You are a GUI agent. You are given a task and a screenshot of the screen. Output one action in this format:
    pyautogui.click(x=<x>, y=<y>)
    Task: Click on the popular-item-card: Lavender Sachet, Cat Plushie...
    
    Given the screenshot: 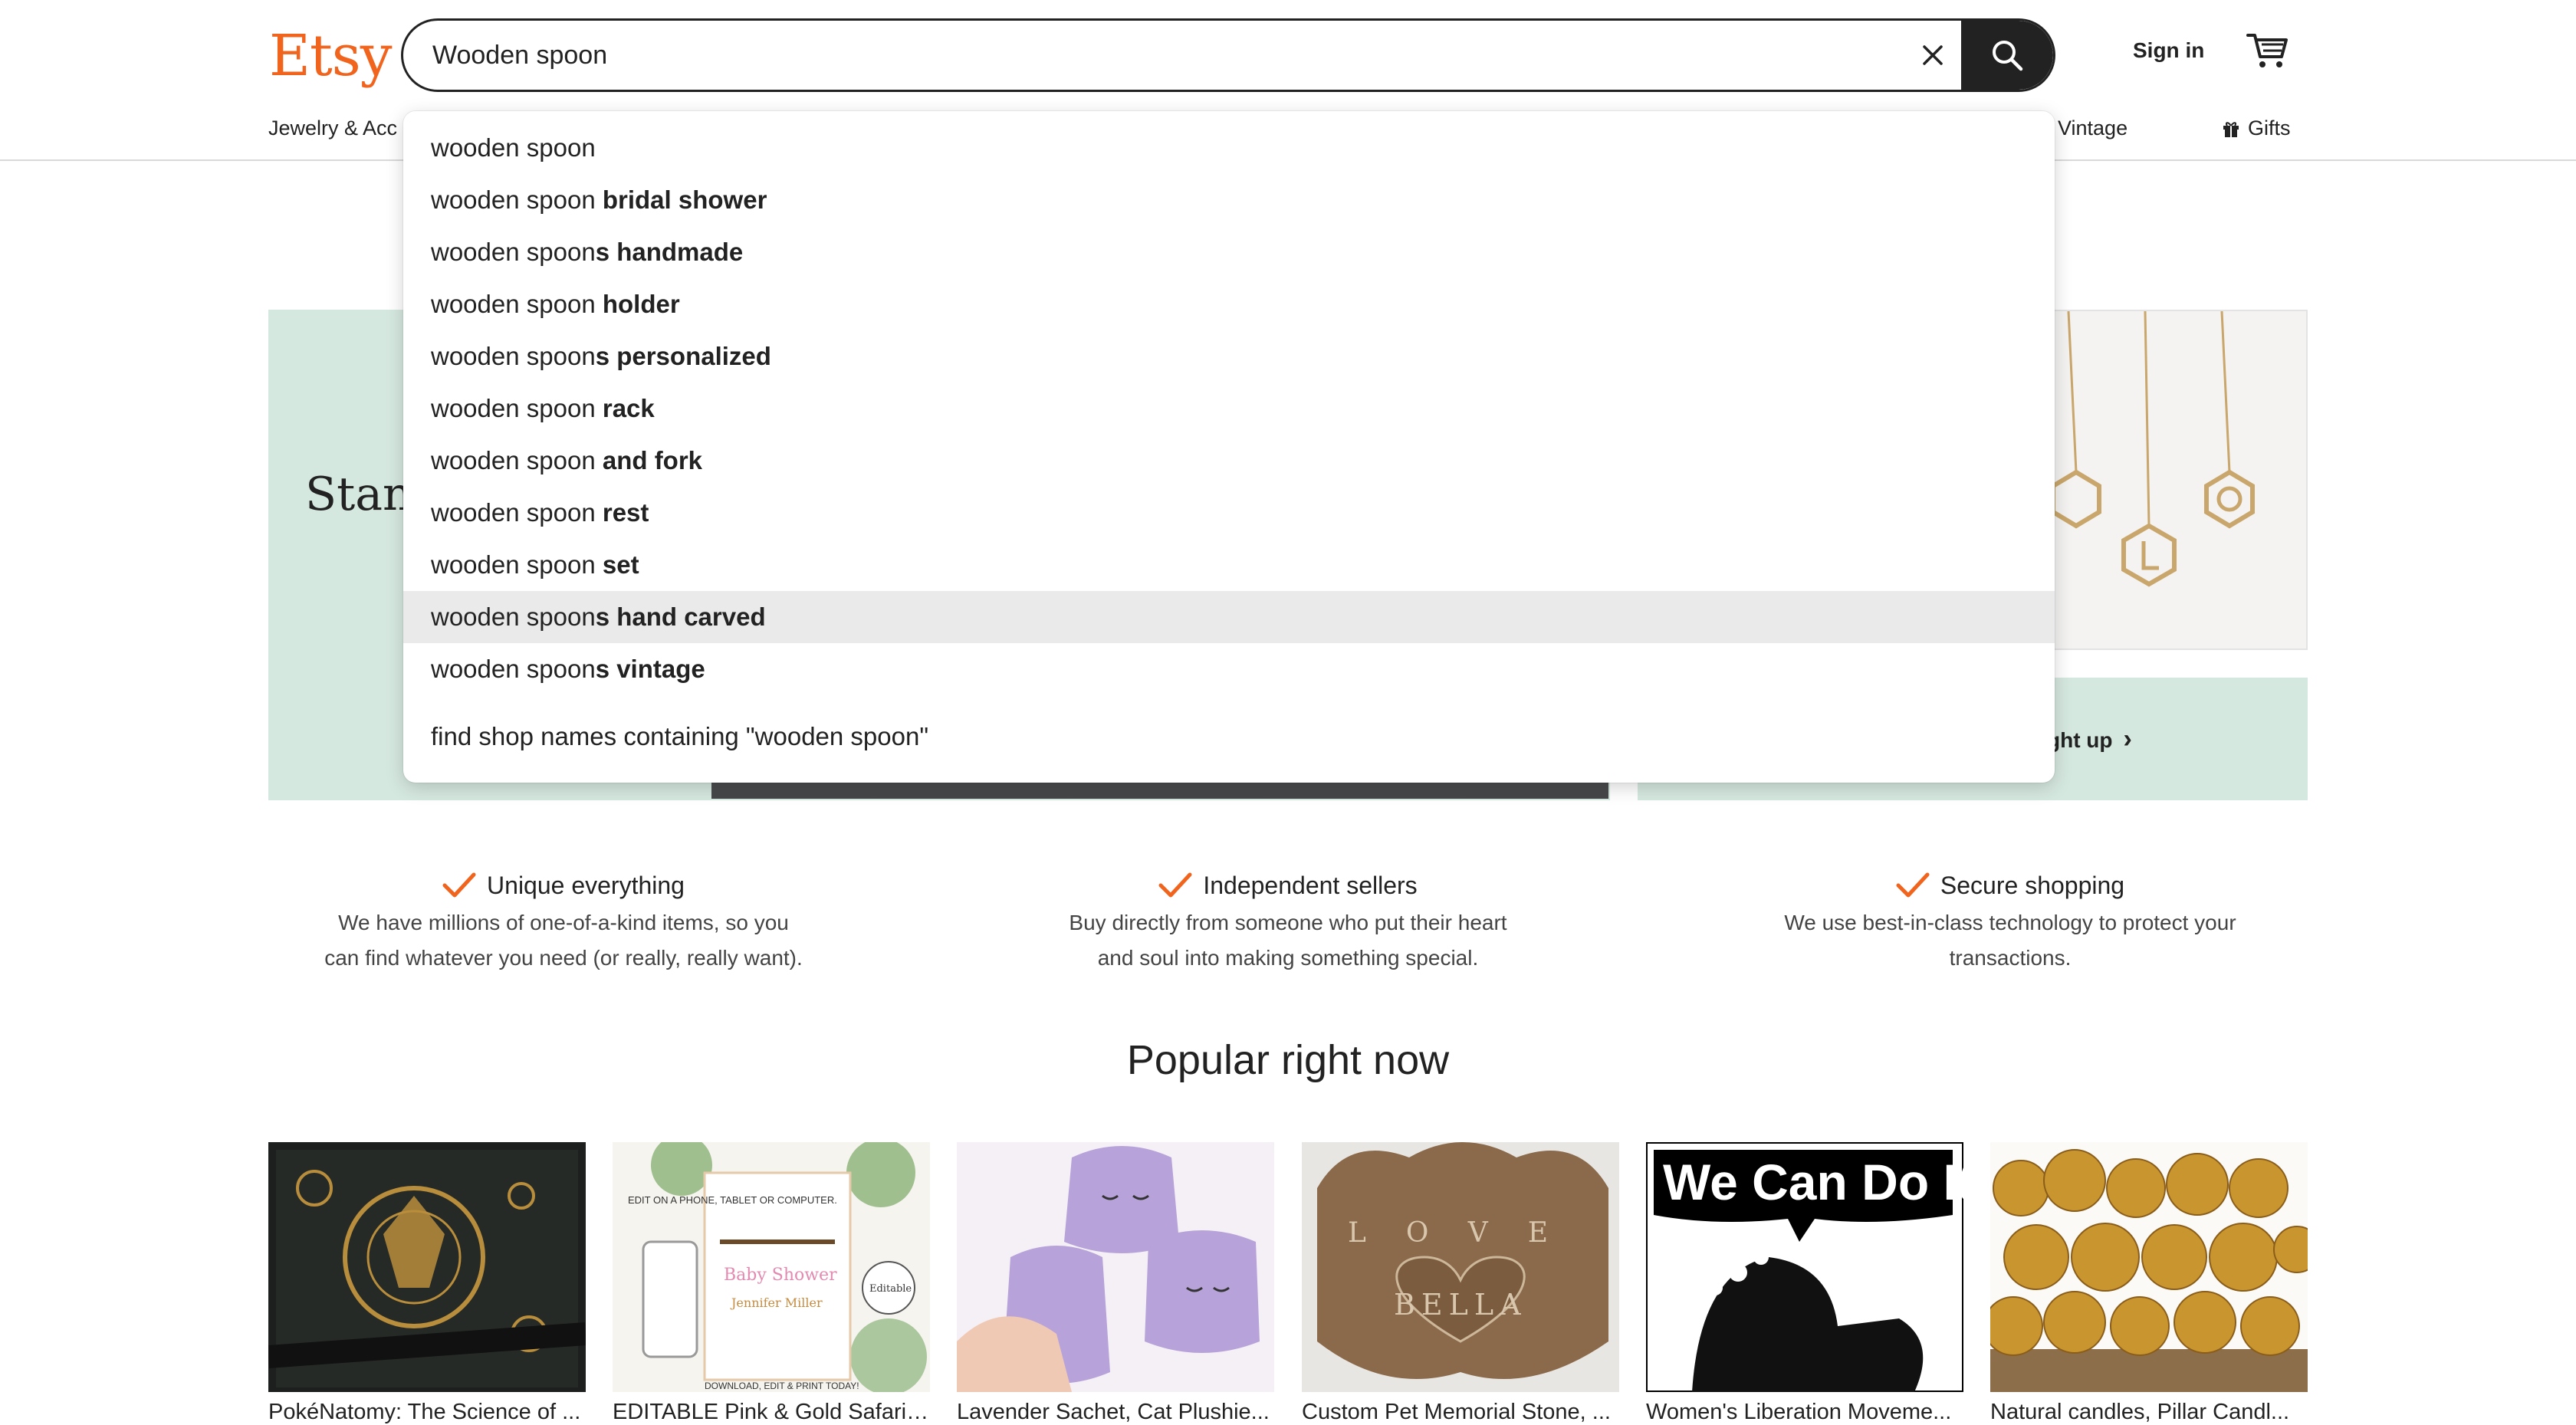 What is the action you would take?
    pyautogui.click(x=1115, y=1283)
    